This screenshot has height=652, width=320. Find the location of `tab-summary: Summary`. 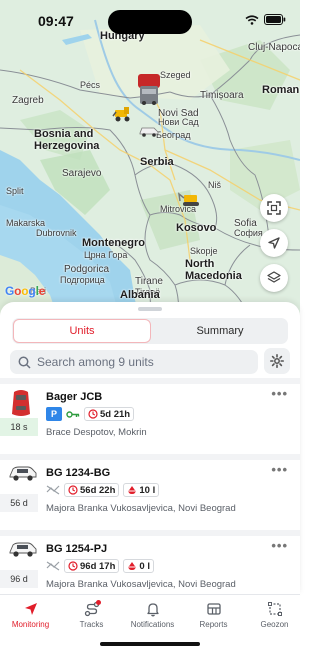

tab-summary: Summary is located at coordinates (220, 331).